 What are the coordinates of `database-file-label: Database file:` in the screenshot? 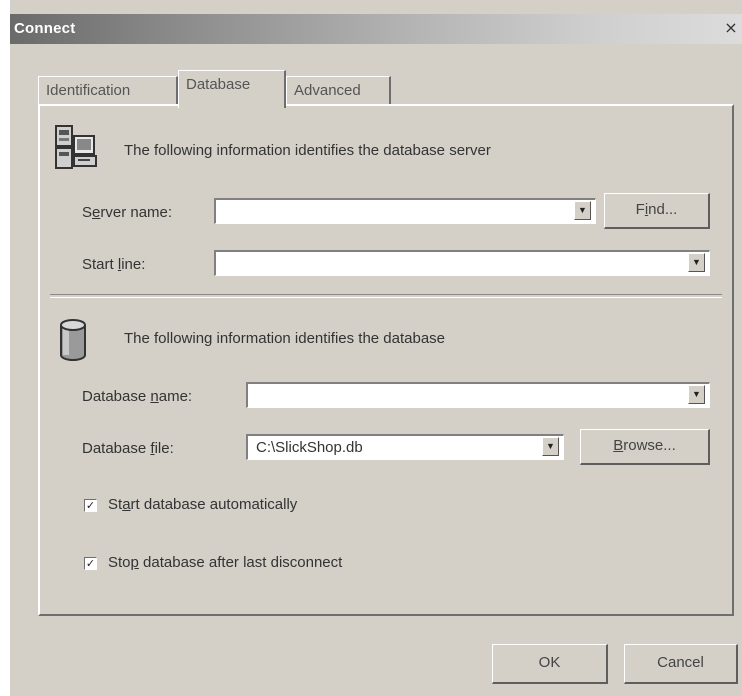 It's located at (128, 448).